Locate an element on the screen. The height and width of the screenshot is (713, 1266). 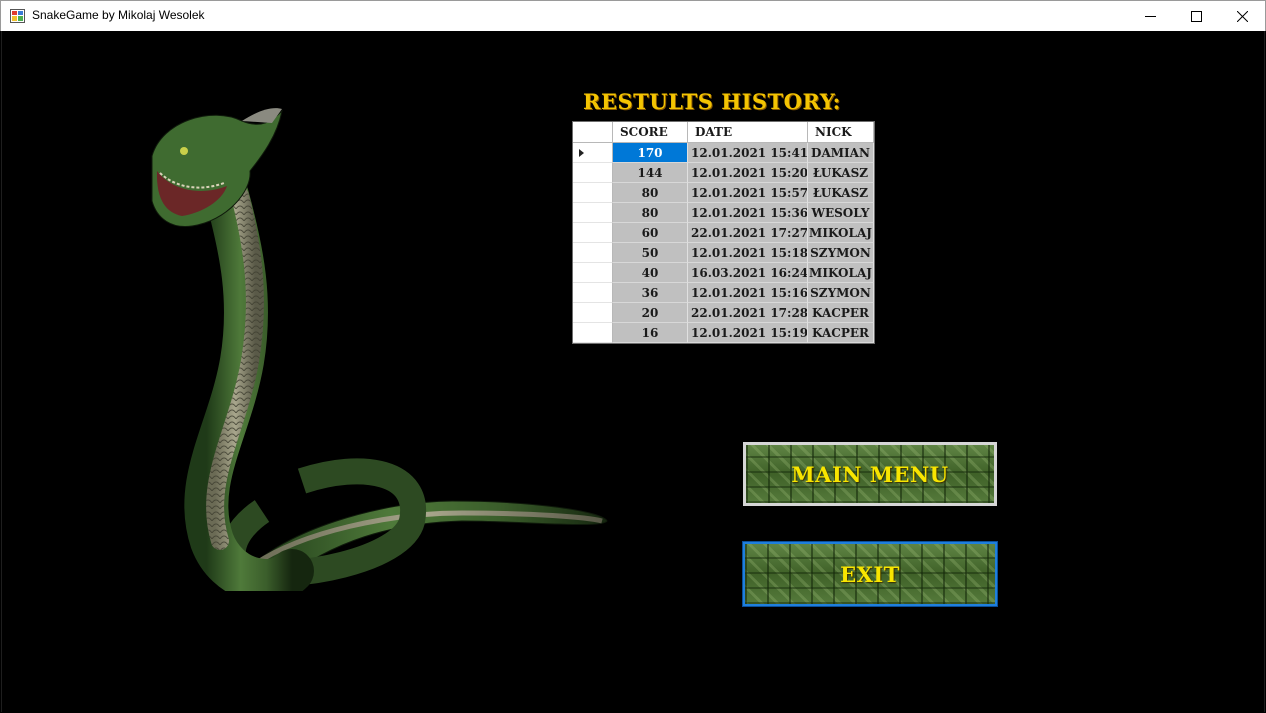
cell-date: 12.01.2021 15:57 is located at coordinates (748, 193).